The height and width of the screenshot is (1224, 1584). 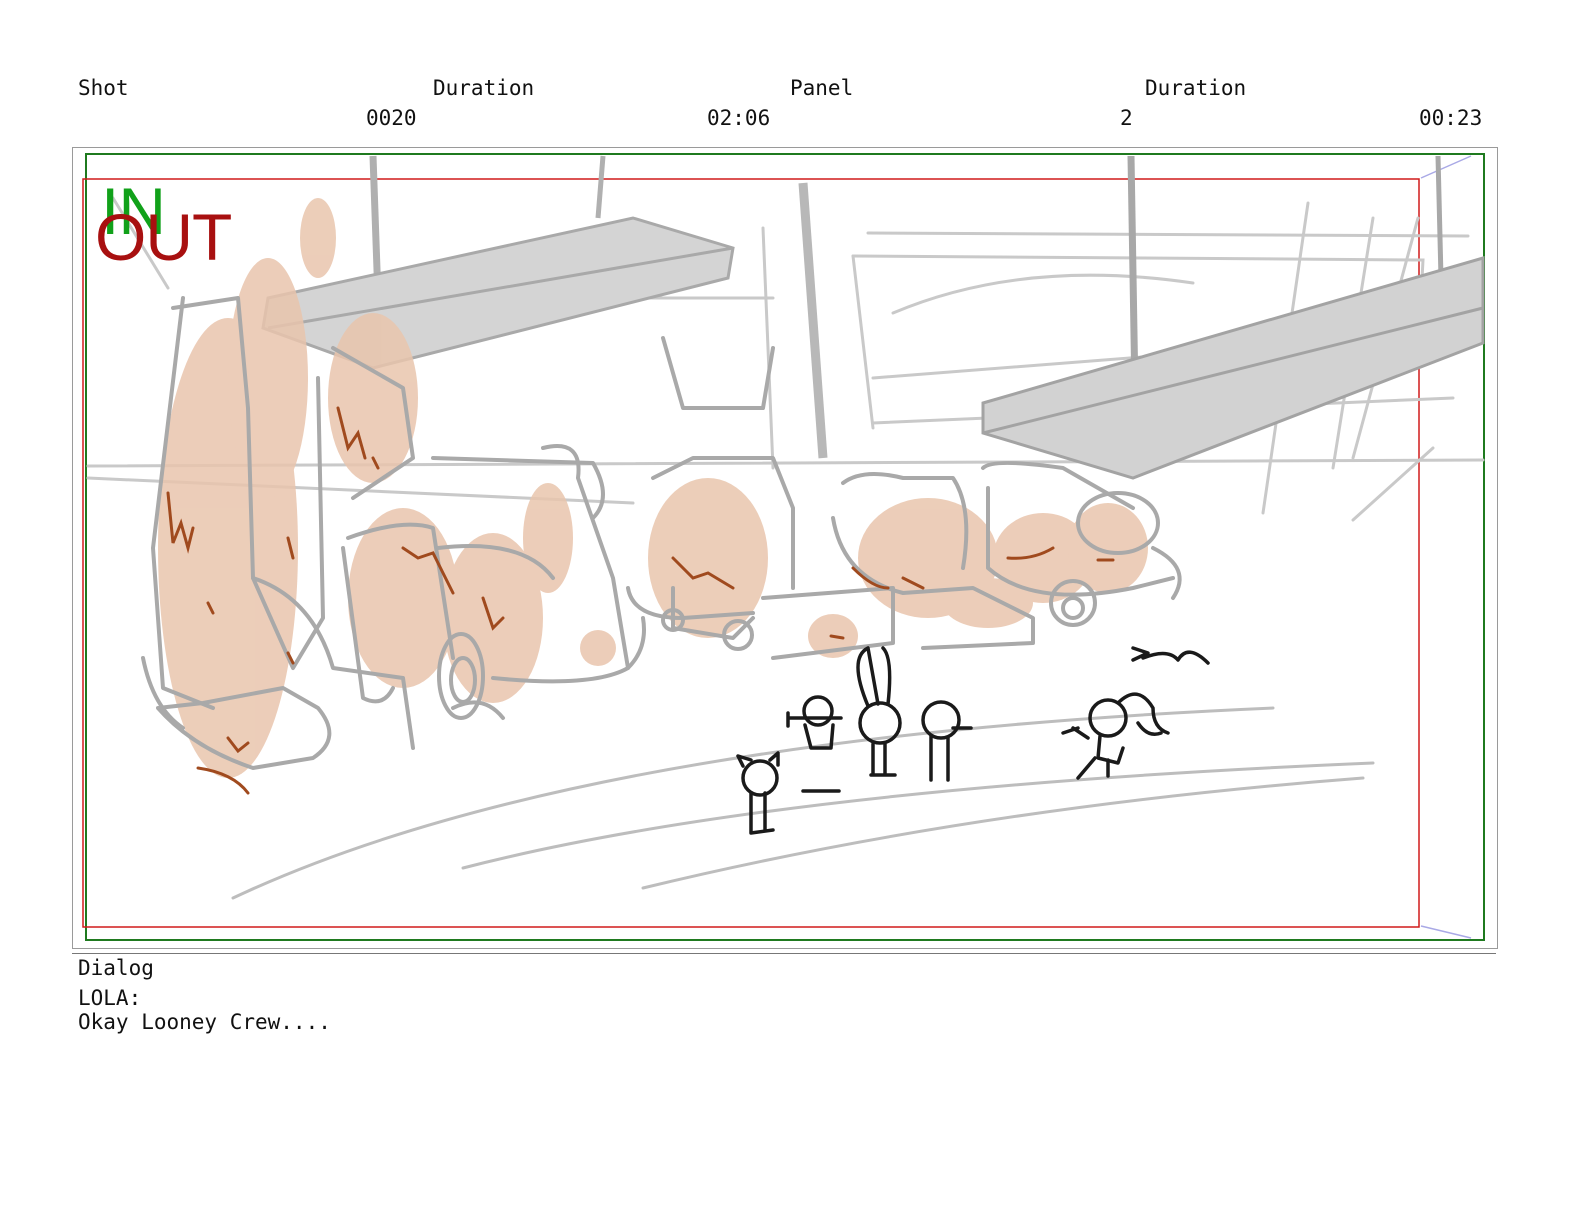 I want to click on panel-number-value: 2, so click(x=1126, y=118).